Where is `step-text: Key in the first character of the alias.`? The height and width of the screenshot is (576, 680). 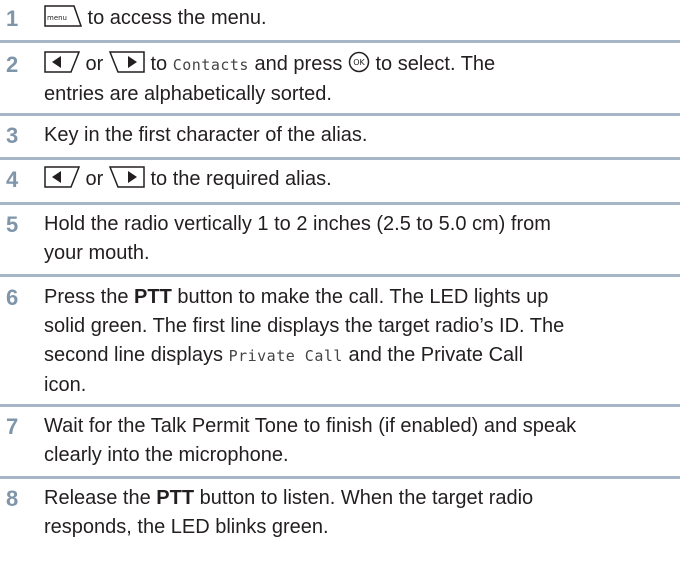
step-text: Key in the first character of the alias. is located at coordinates (206, 135).